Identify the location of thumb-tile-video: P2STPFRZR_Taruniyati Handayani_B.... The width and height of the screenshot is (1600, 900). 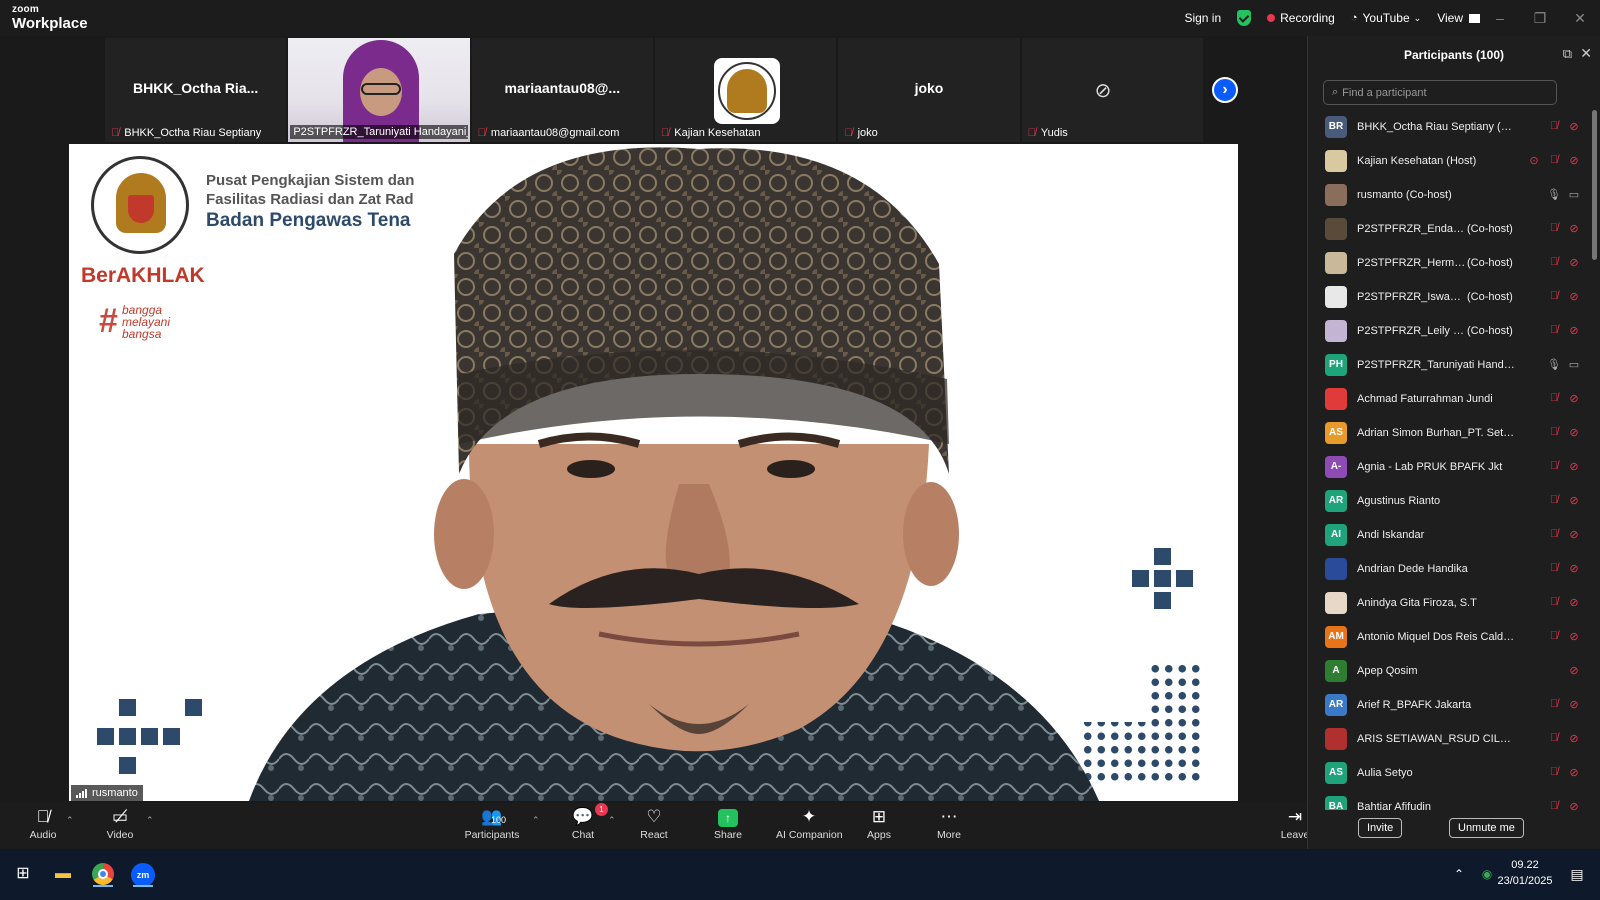
(380, 90).